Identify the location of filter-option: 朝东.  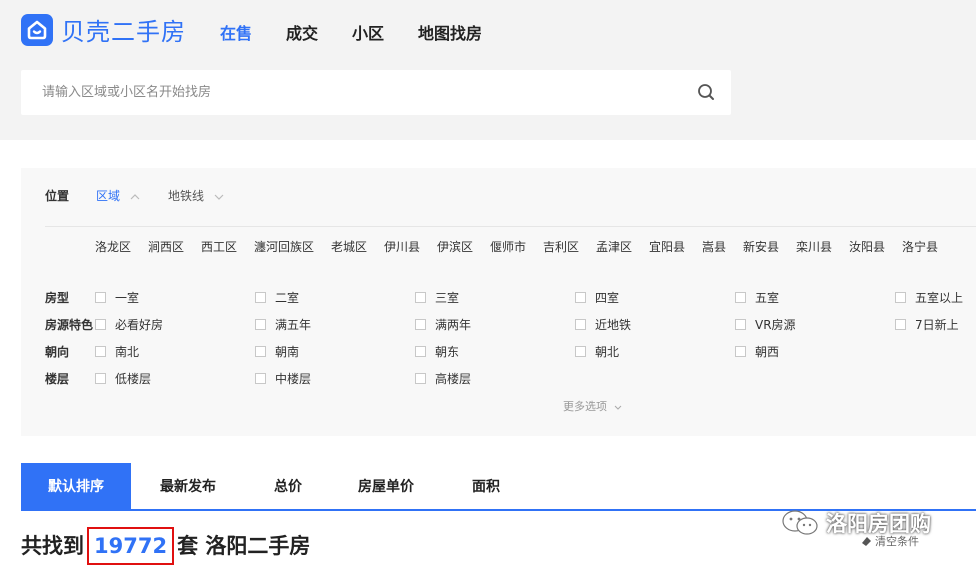
(437, 351).